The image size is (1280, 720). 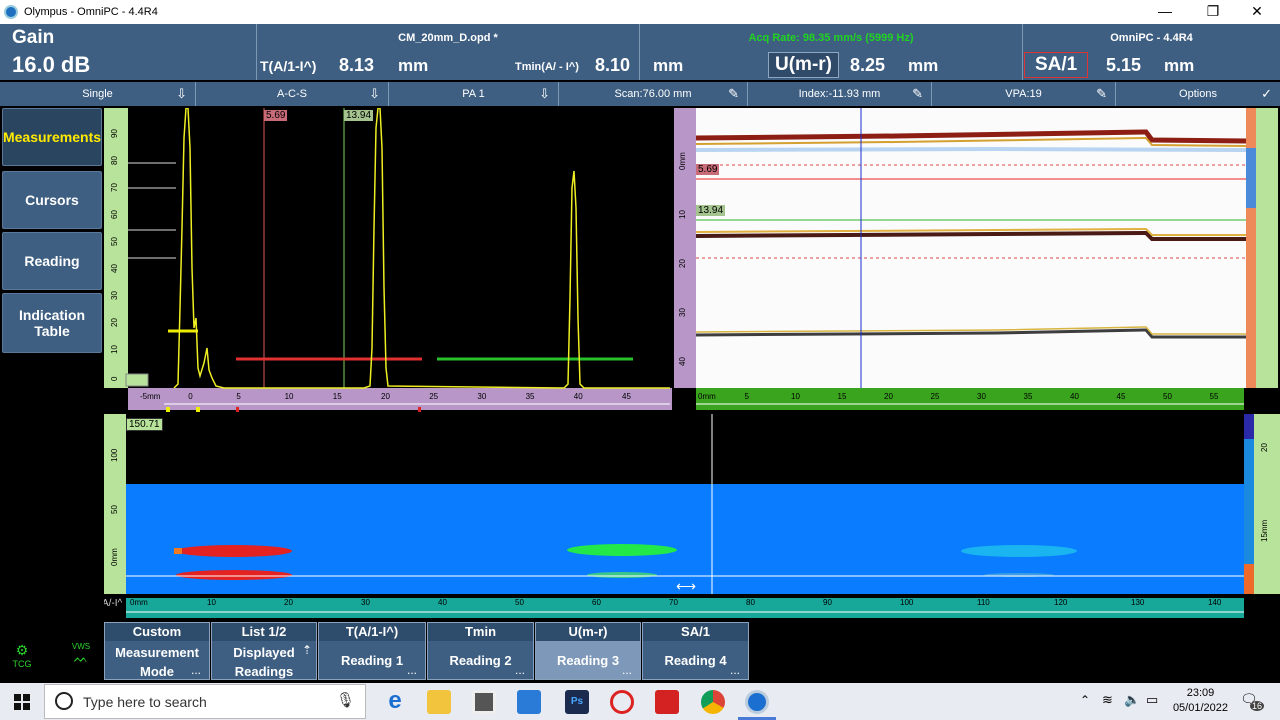 What do you see at coordinates (81, 646) in the screenshot?
I see `vws-label: VWS` at bounding box center [81, 646].